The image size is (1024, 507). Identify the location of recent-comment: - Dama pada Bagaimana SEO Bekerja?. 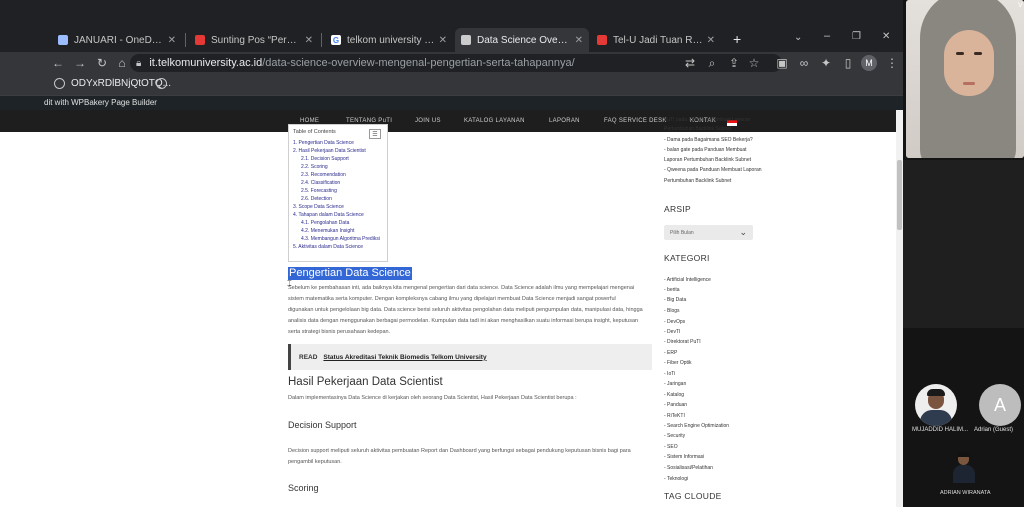
(708, 140).